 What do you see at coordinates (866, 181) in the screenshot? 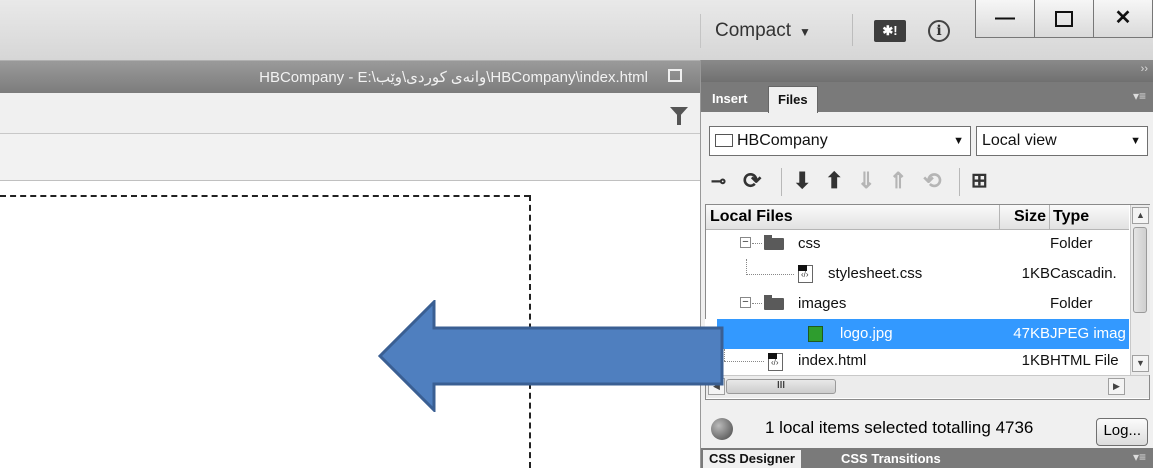
I see `check-out-icon: ⇓` at bounding box center [866, 181].